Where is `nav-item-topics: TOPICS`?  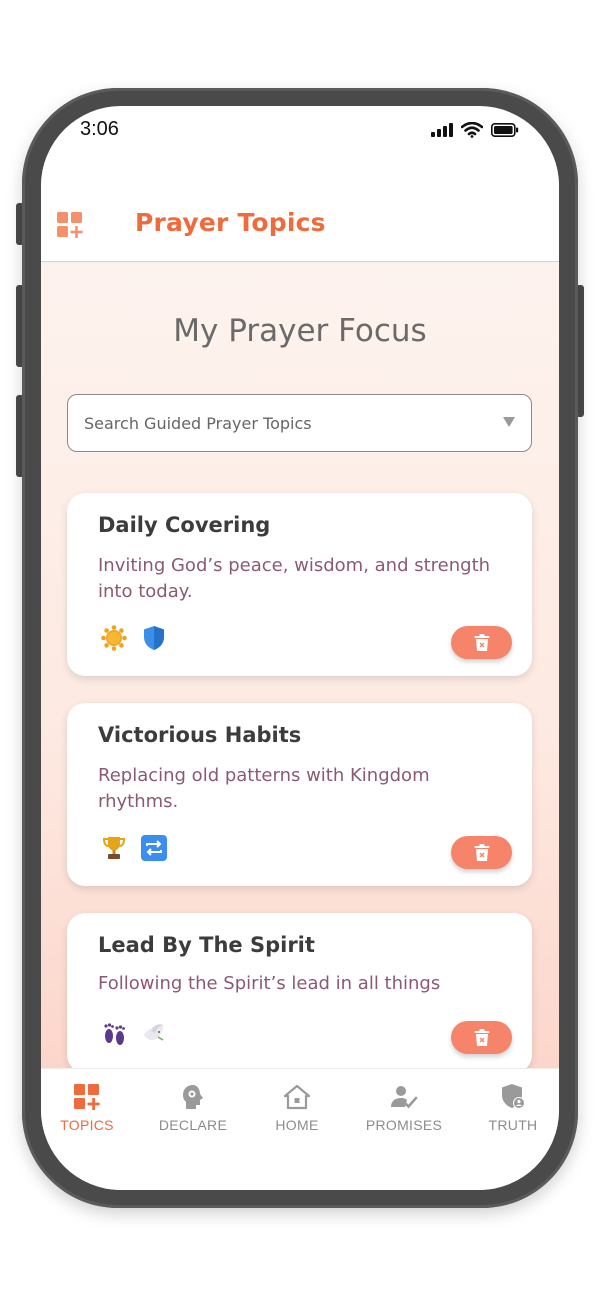
nav-item-topics: TOPICS is located at coordinates (89, 1108).